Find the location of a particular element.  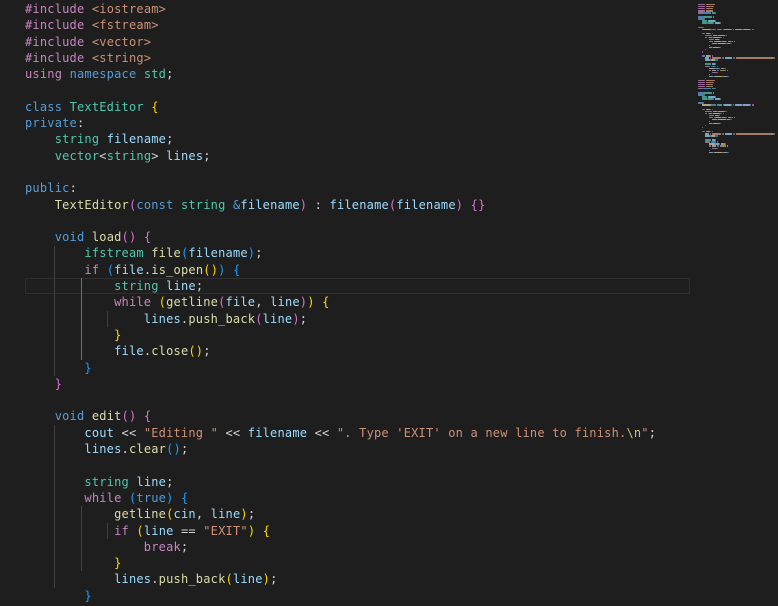

code-token: filename is located at coordinates (270, 204).